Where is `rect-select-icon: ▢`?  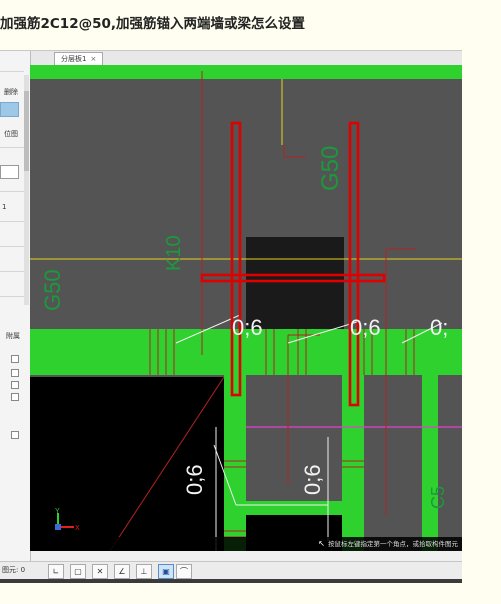
rect-select-icon: ▢ is located at coordinates (78, 571).